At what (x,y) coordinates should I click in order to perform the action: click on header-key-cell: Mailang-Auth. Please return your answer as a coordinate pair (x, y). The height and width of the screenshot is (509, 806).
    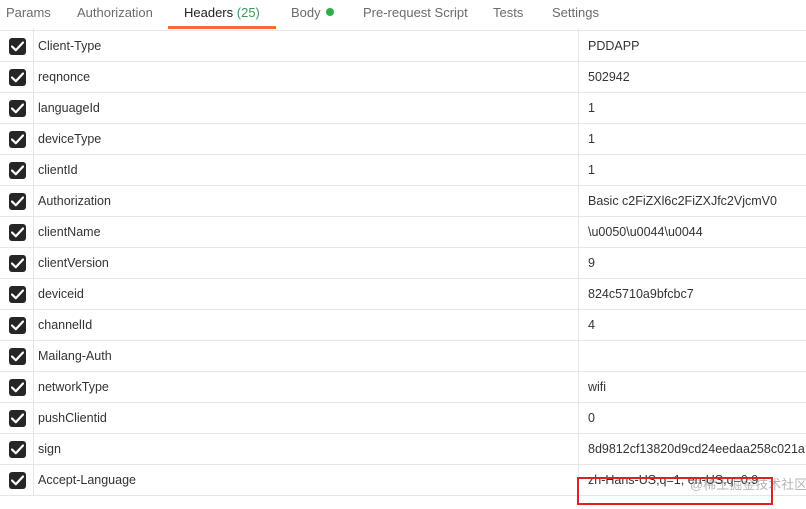
    Looking at the image, I should click on (306, 356).